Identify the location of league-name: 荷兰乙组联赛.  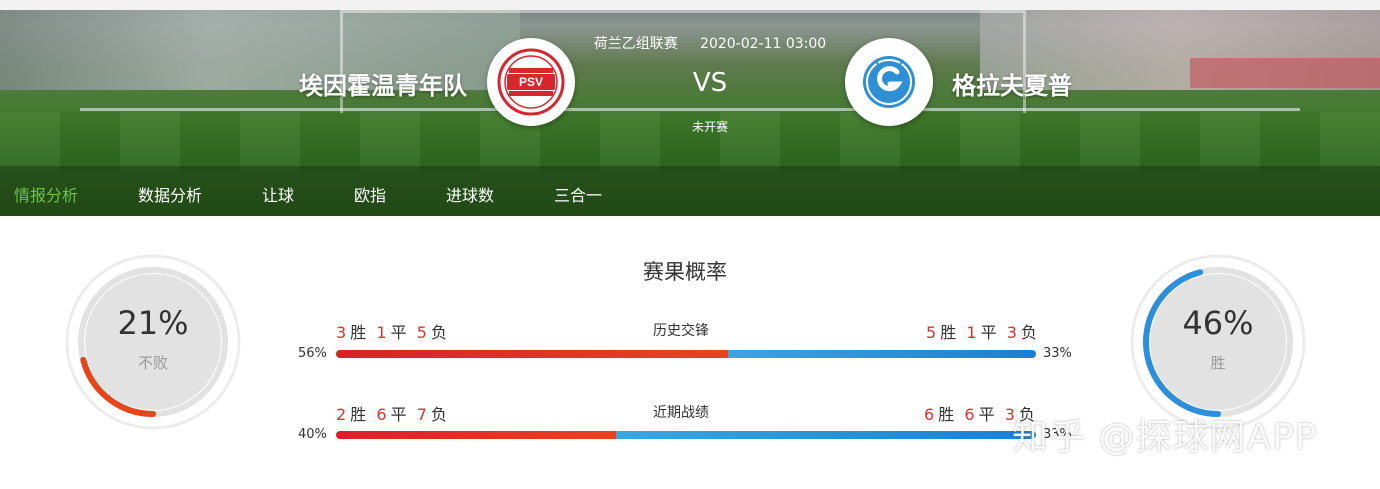
(636, 44).